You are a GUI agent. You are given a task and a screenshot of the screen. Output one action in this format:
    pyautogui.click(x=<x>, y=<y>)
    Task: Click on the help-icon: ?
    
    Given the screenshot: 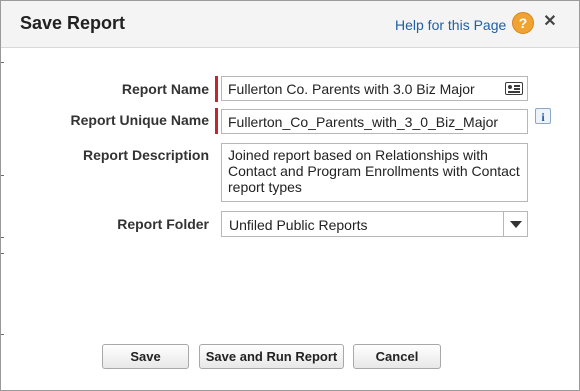 What is the action you would take?
    pyautogui.click(x=523, y=23)
    